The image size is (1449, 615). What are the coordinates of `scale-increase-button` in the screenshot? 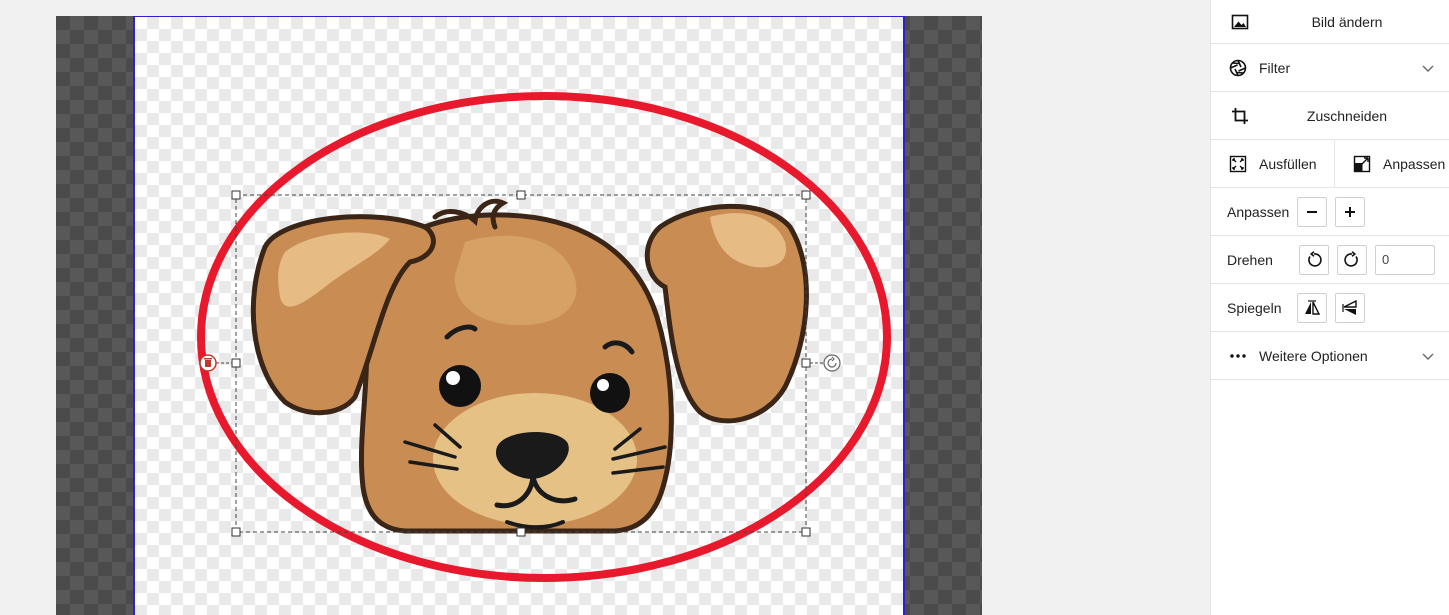 It's located at (1350, 211).